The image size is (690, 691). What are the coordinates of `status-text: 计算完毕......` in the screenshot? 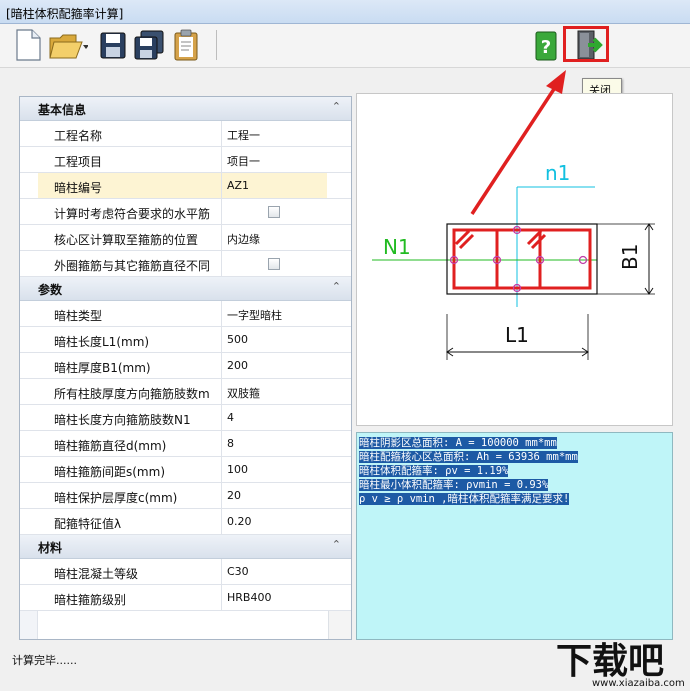 It's located at (44, 660).